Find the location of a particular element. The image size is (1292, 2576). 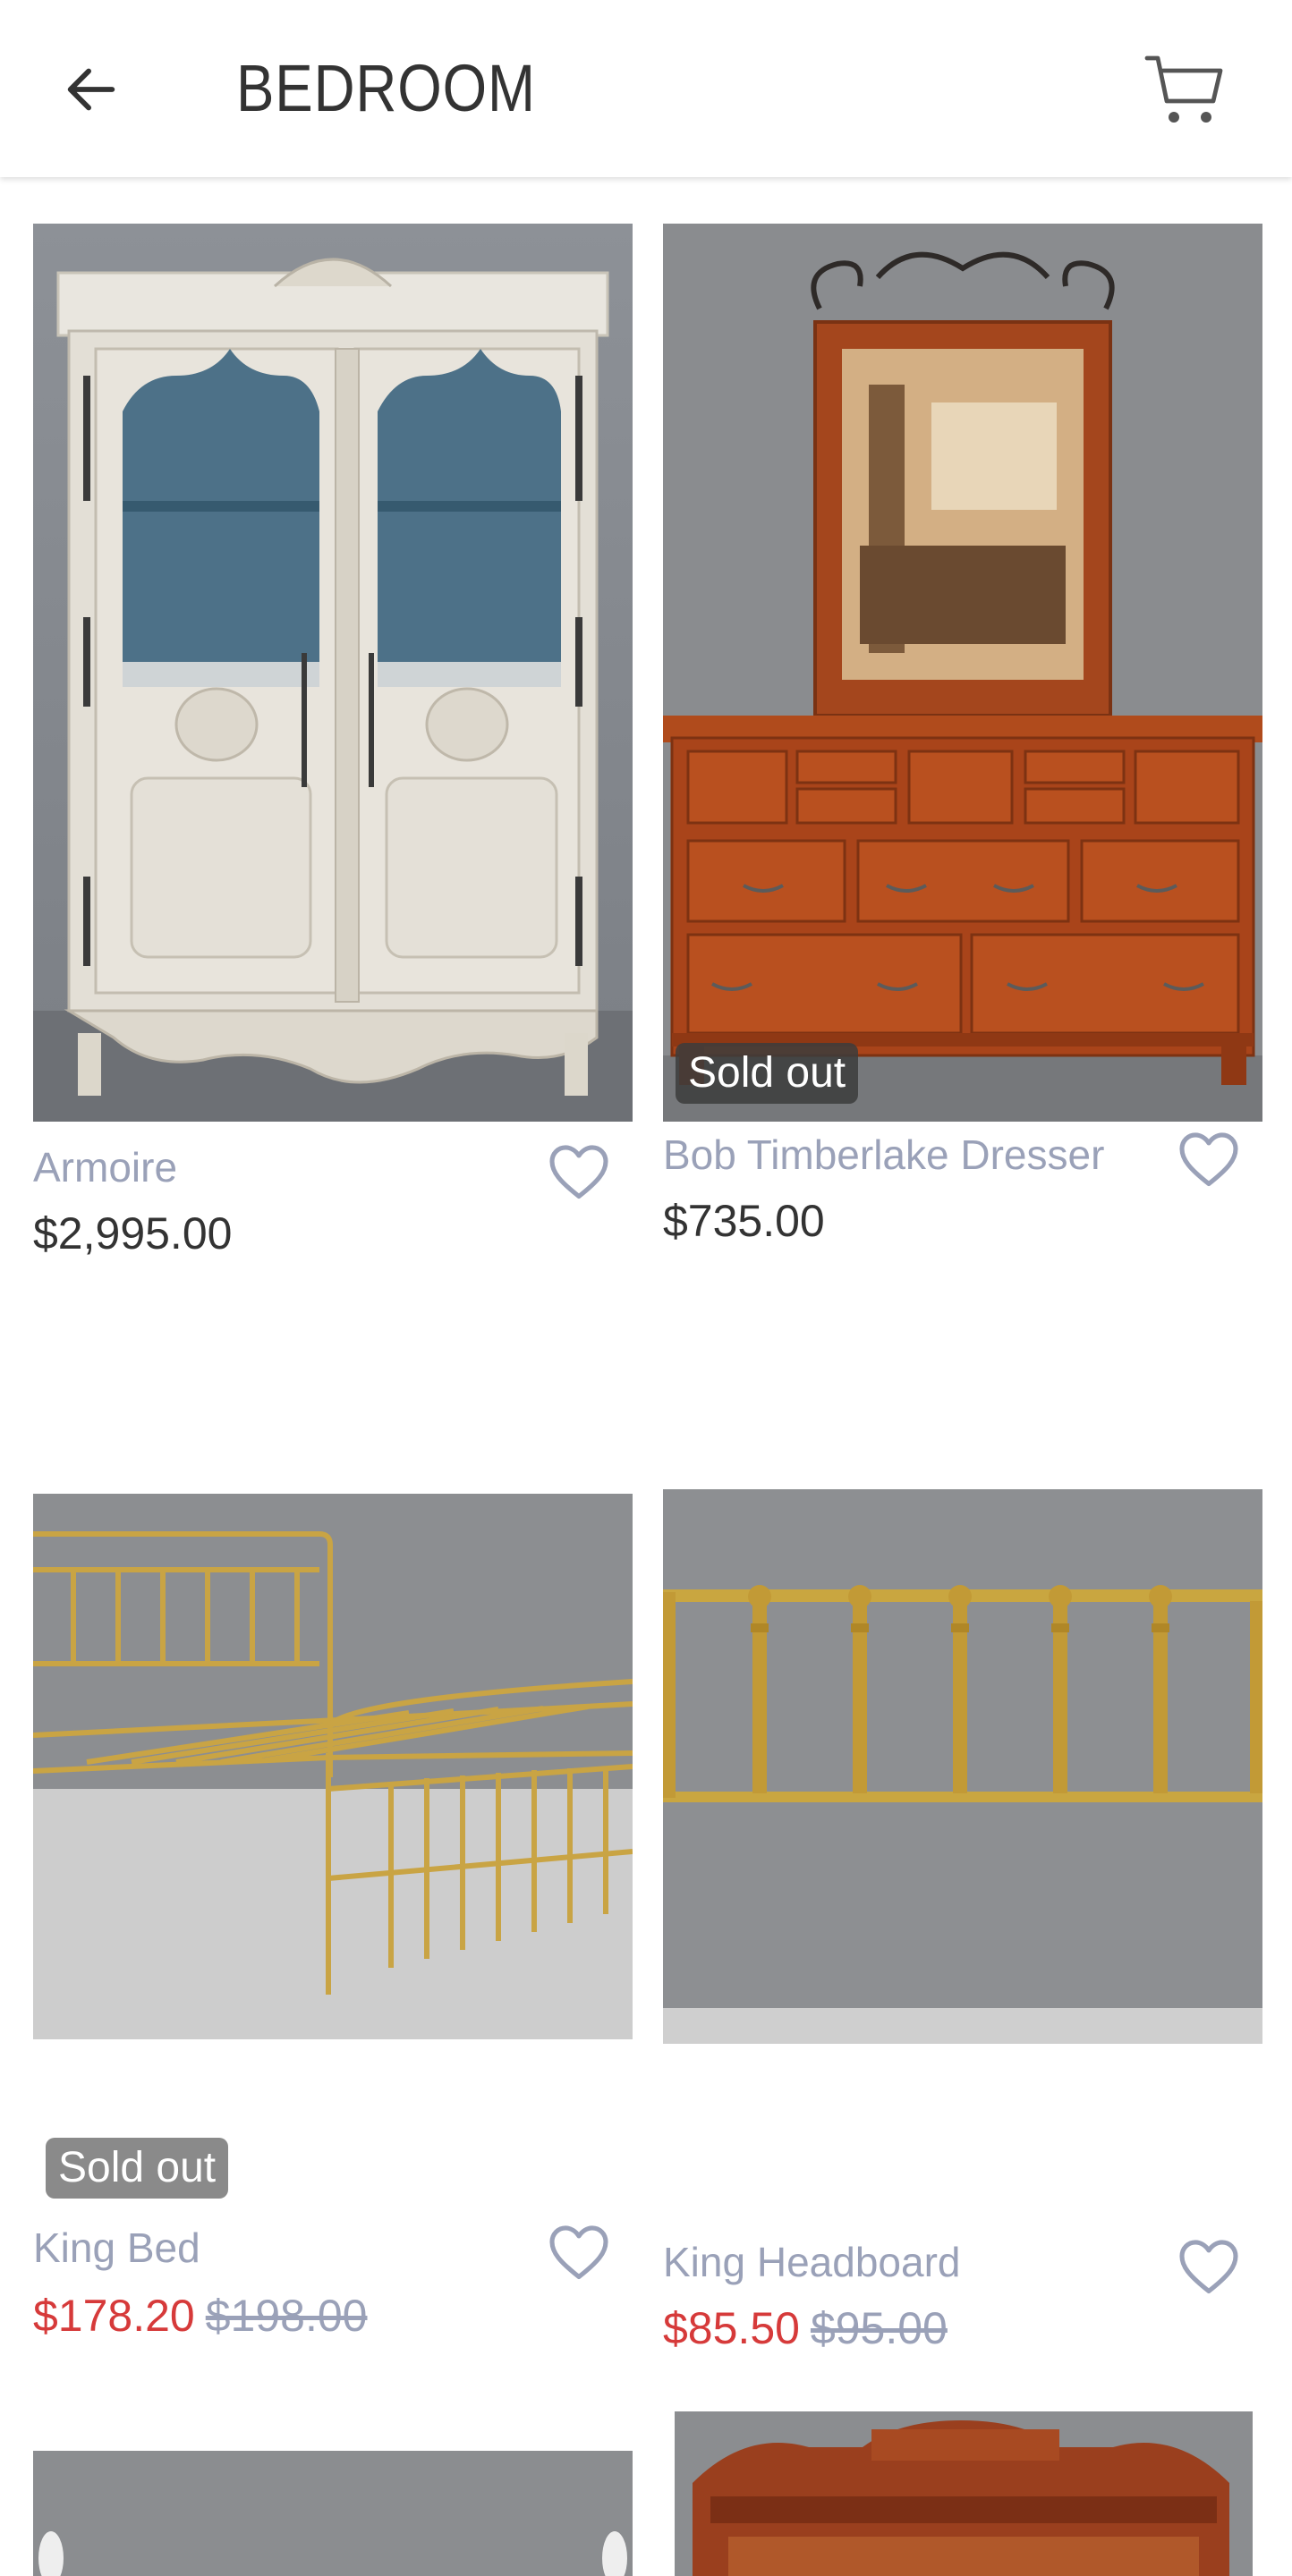

price-sale: $85.50 is located at coordinates (732, 2328).